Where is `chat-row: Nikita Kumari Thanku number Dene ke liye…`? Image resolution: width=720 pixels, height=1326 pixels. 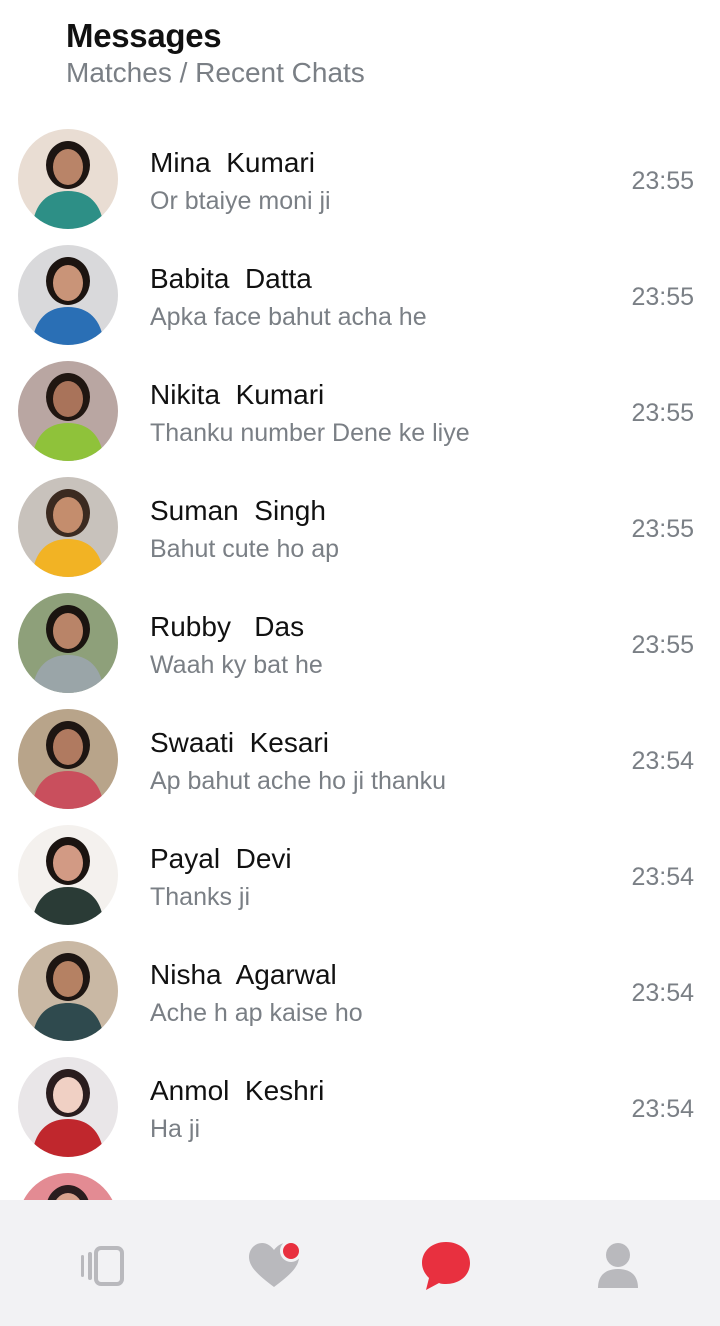 chat-row: Nikita Kumari Thanku number Dene ke liye… is located at coordinates (360, 406).